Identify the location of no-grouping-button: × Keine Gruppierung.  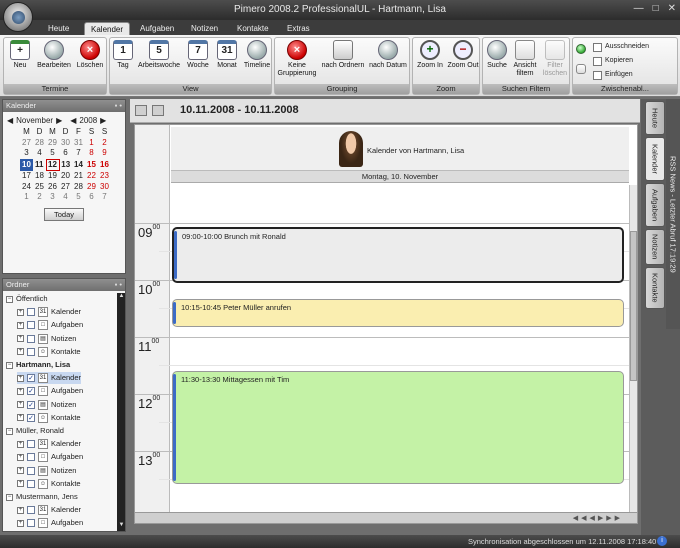
(297, 59).